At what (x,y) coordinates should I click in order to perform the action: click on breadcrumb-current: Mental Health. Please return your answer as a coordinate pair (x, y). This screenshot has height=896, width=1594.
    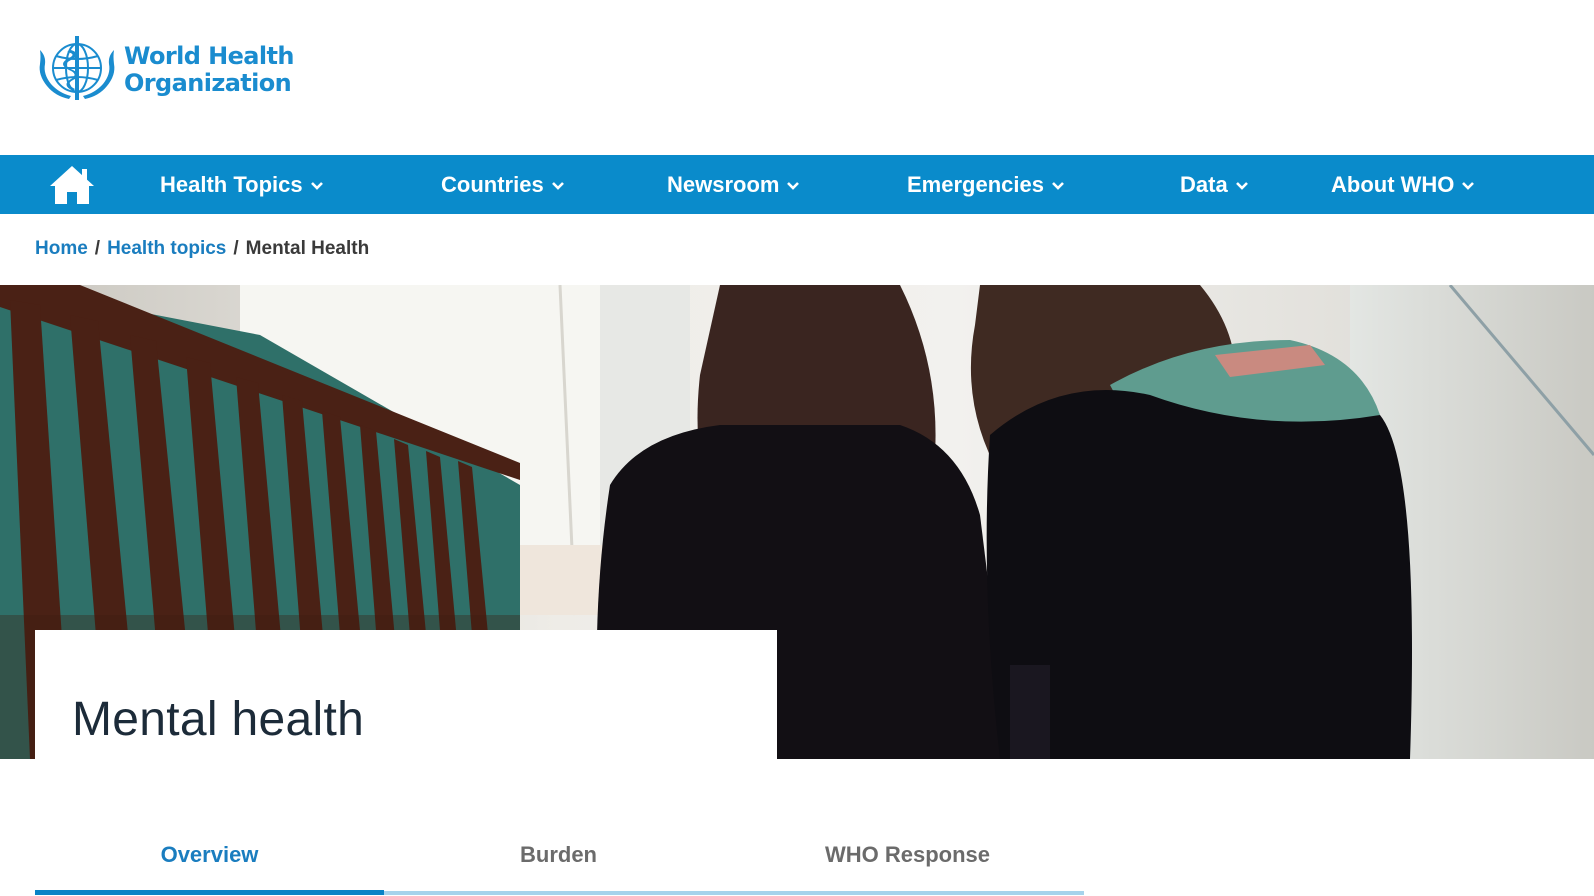
    Looking at the image, I should click on (307, 248).